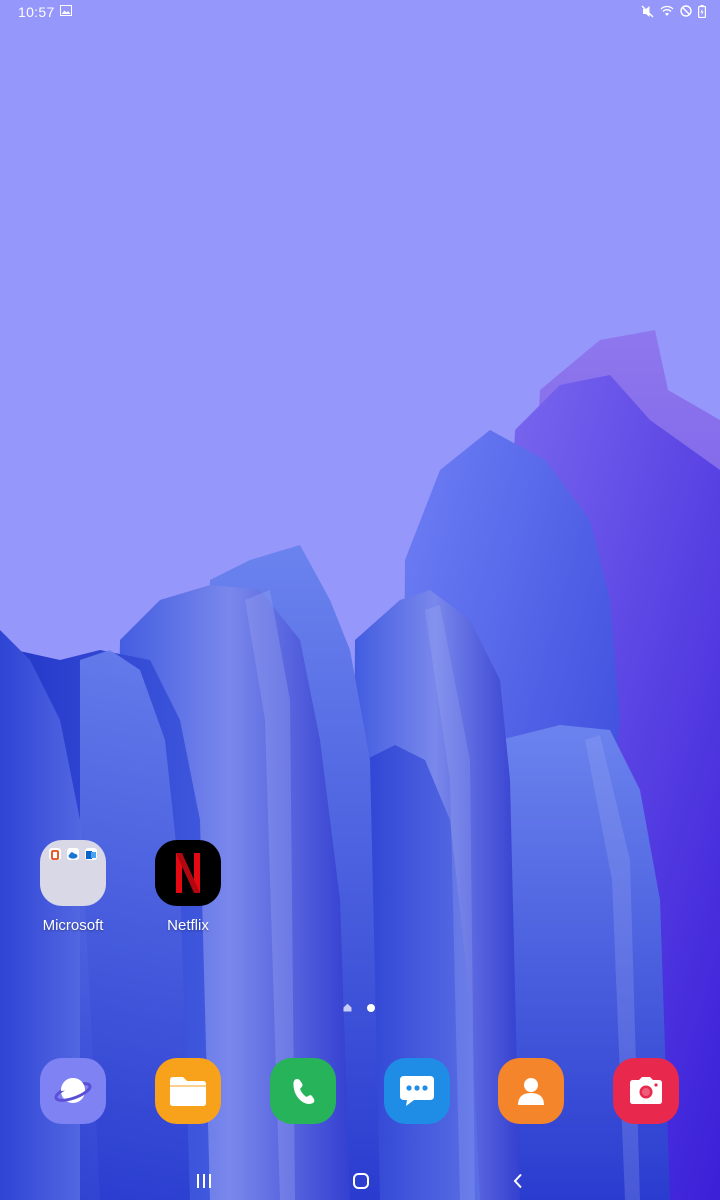 The width and height of the screenshot is (720, 1200). What do you see at coordinates (55, 854) in the screenshot?
I see `office-icon` at bounding box center [55, 854].